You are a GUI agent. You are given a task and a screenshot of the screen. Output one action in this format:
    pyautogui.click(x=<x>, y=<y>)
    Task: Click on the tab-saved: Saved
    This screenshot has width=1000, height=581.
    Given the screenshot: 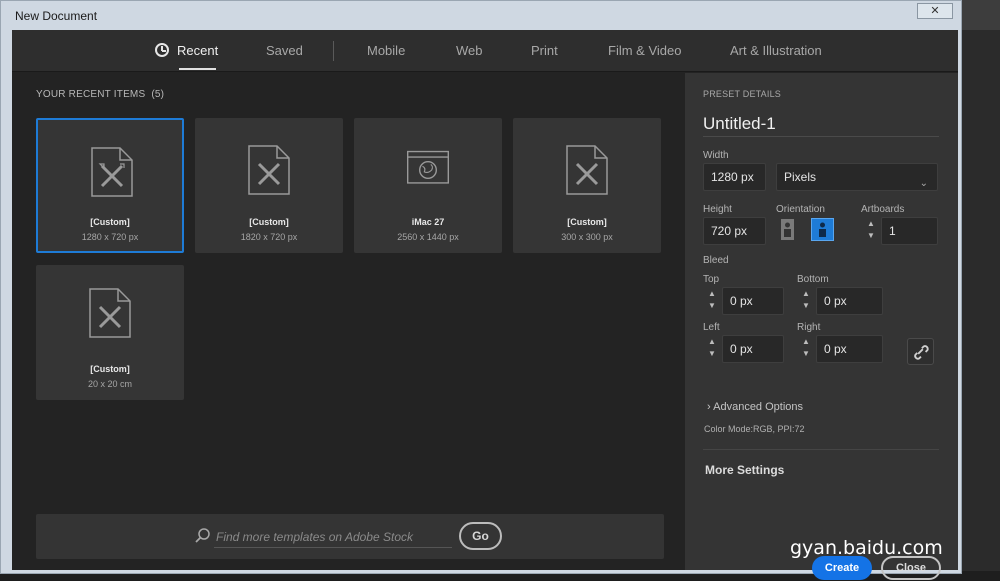 What is the action you would take?
    pyautogui.click(x=284, y=50)
    